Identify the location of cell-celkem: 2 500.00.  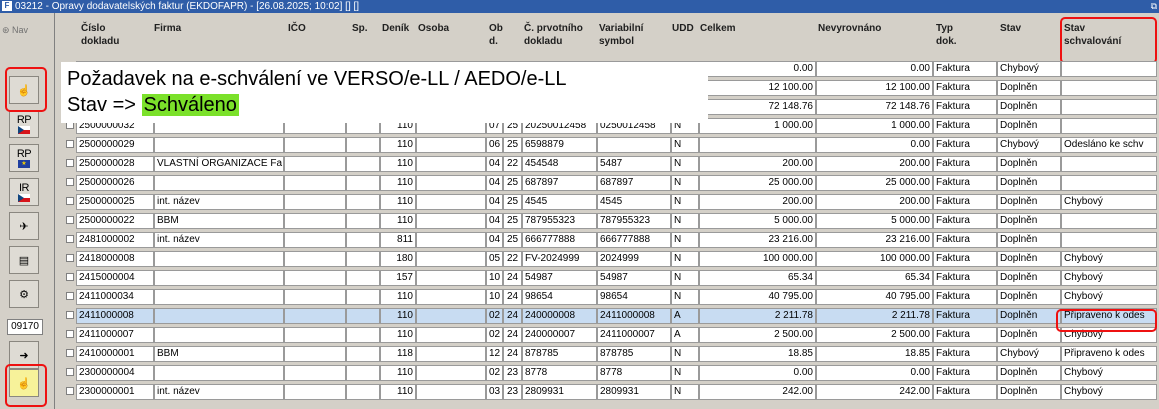
(757, 335).